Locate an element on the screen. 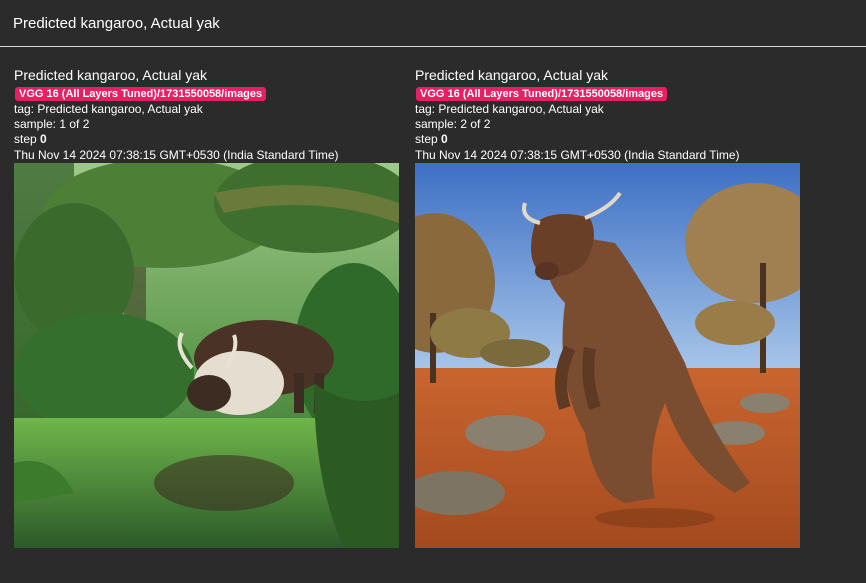 The height and width of the screenshot is (583, 866). sample-line: sample: 2 of 2 is located at coordinates (607, 124).